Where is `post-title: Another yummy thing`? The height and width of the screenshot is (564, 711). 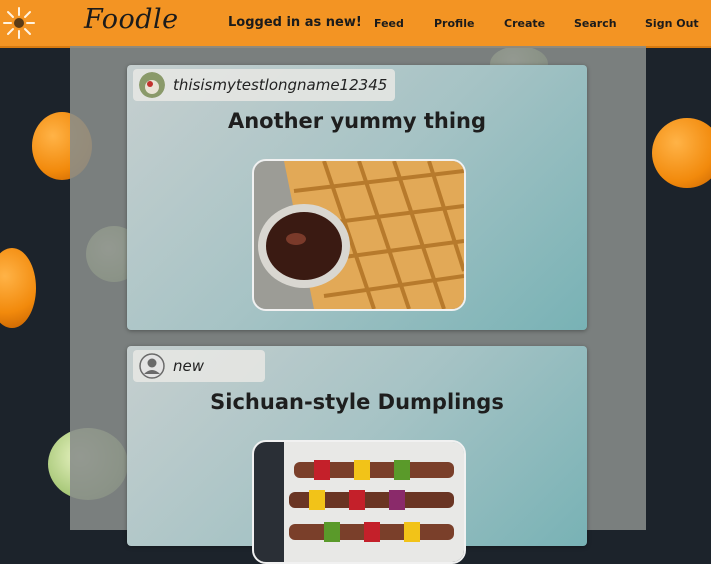
post-title: Another yummy thing is located at coordinates (357, 121).